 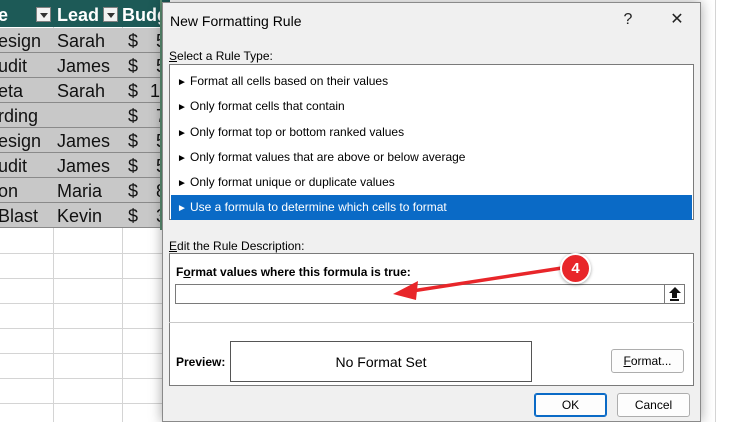 I want to click on arrow-head, so click(x=405, y=290).